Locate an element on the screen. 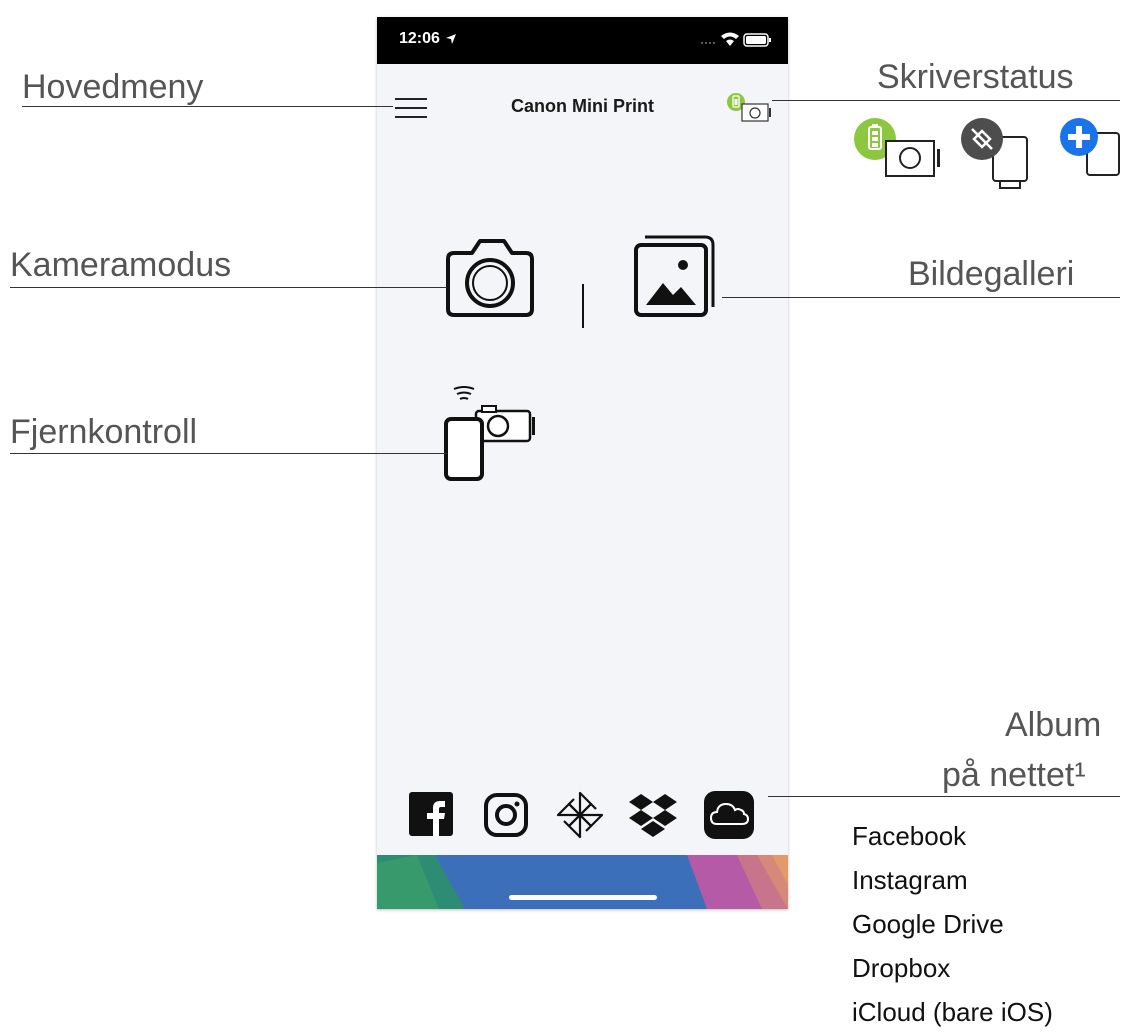 Image resolution: width=1125 pixels, height=1034 pixels. bottom-gradient-decor is located at coordinates (582, 882).